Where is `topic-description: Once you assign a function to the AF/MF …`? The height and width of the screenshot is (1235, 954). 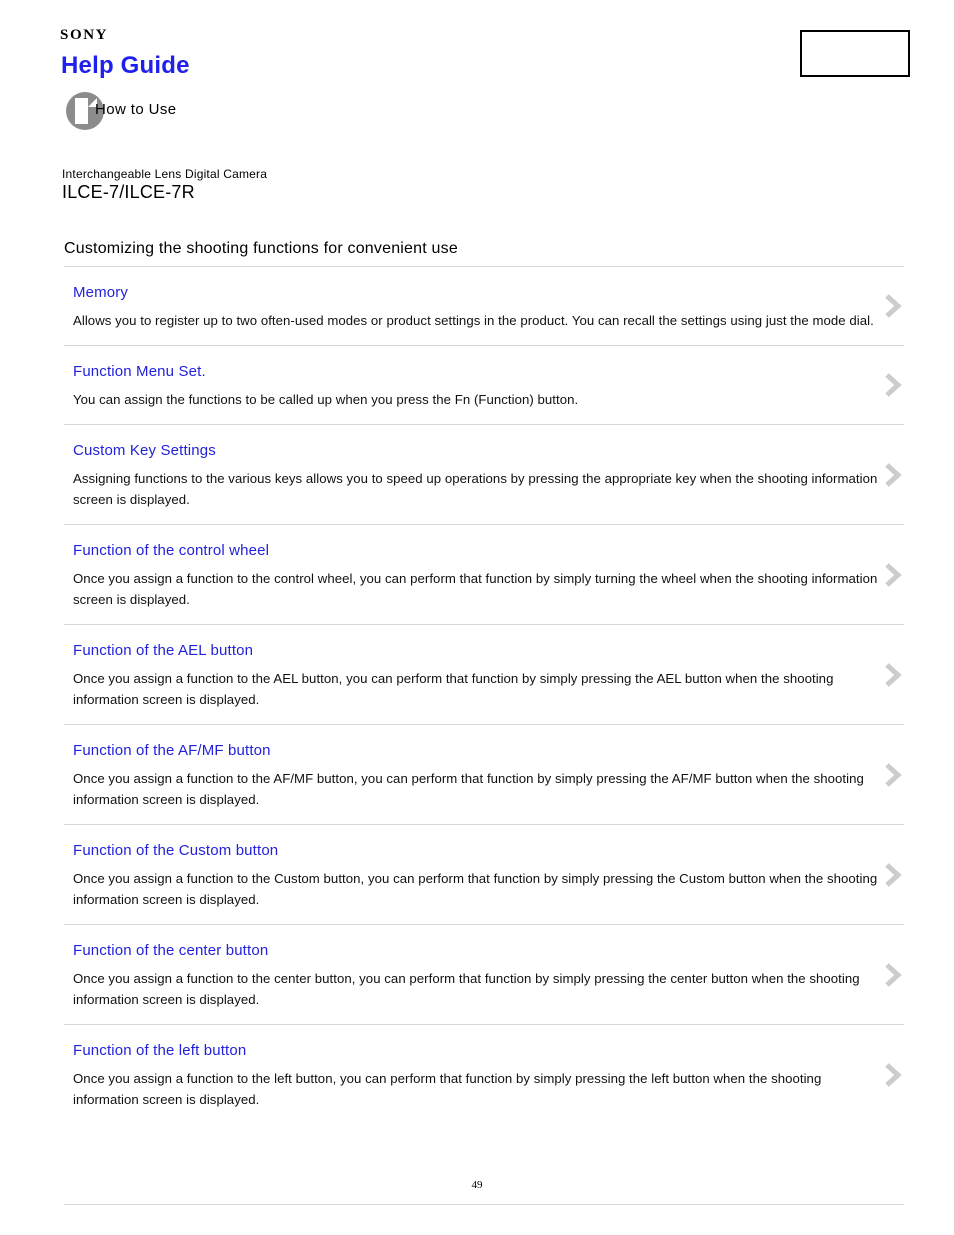 topic-description: Once you assign a function to the AF/MF … is located at coordinates (468, 789).